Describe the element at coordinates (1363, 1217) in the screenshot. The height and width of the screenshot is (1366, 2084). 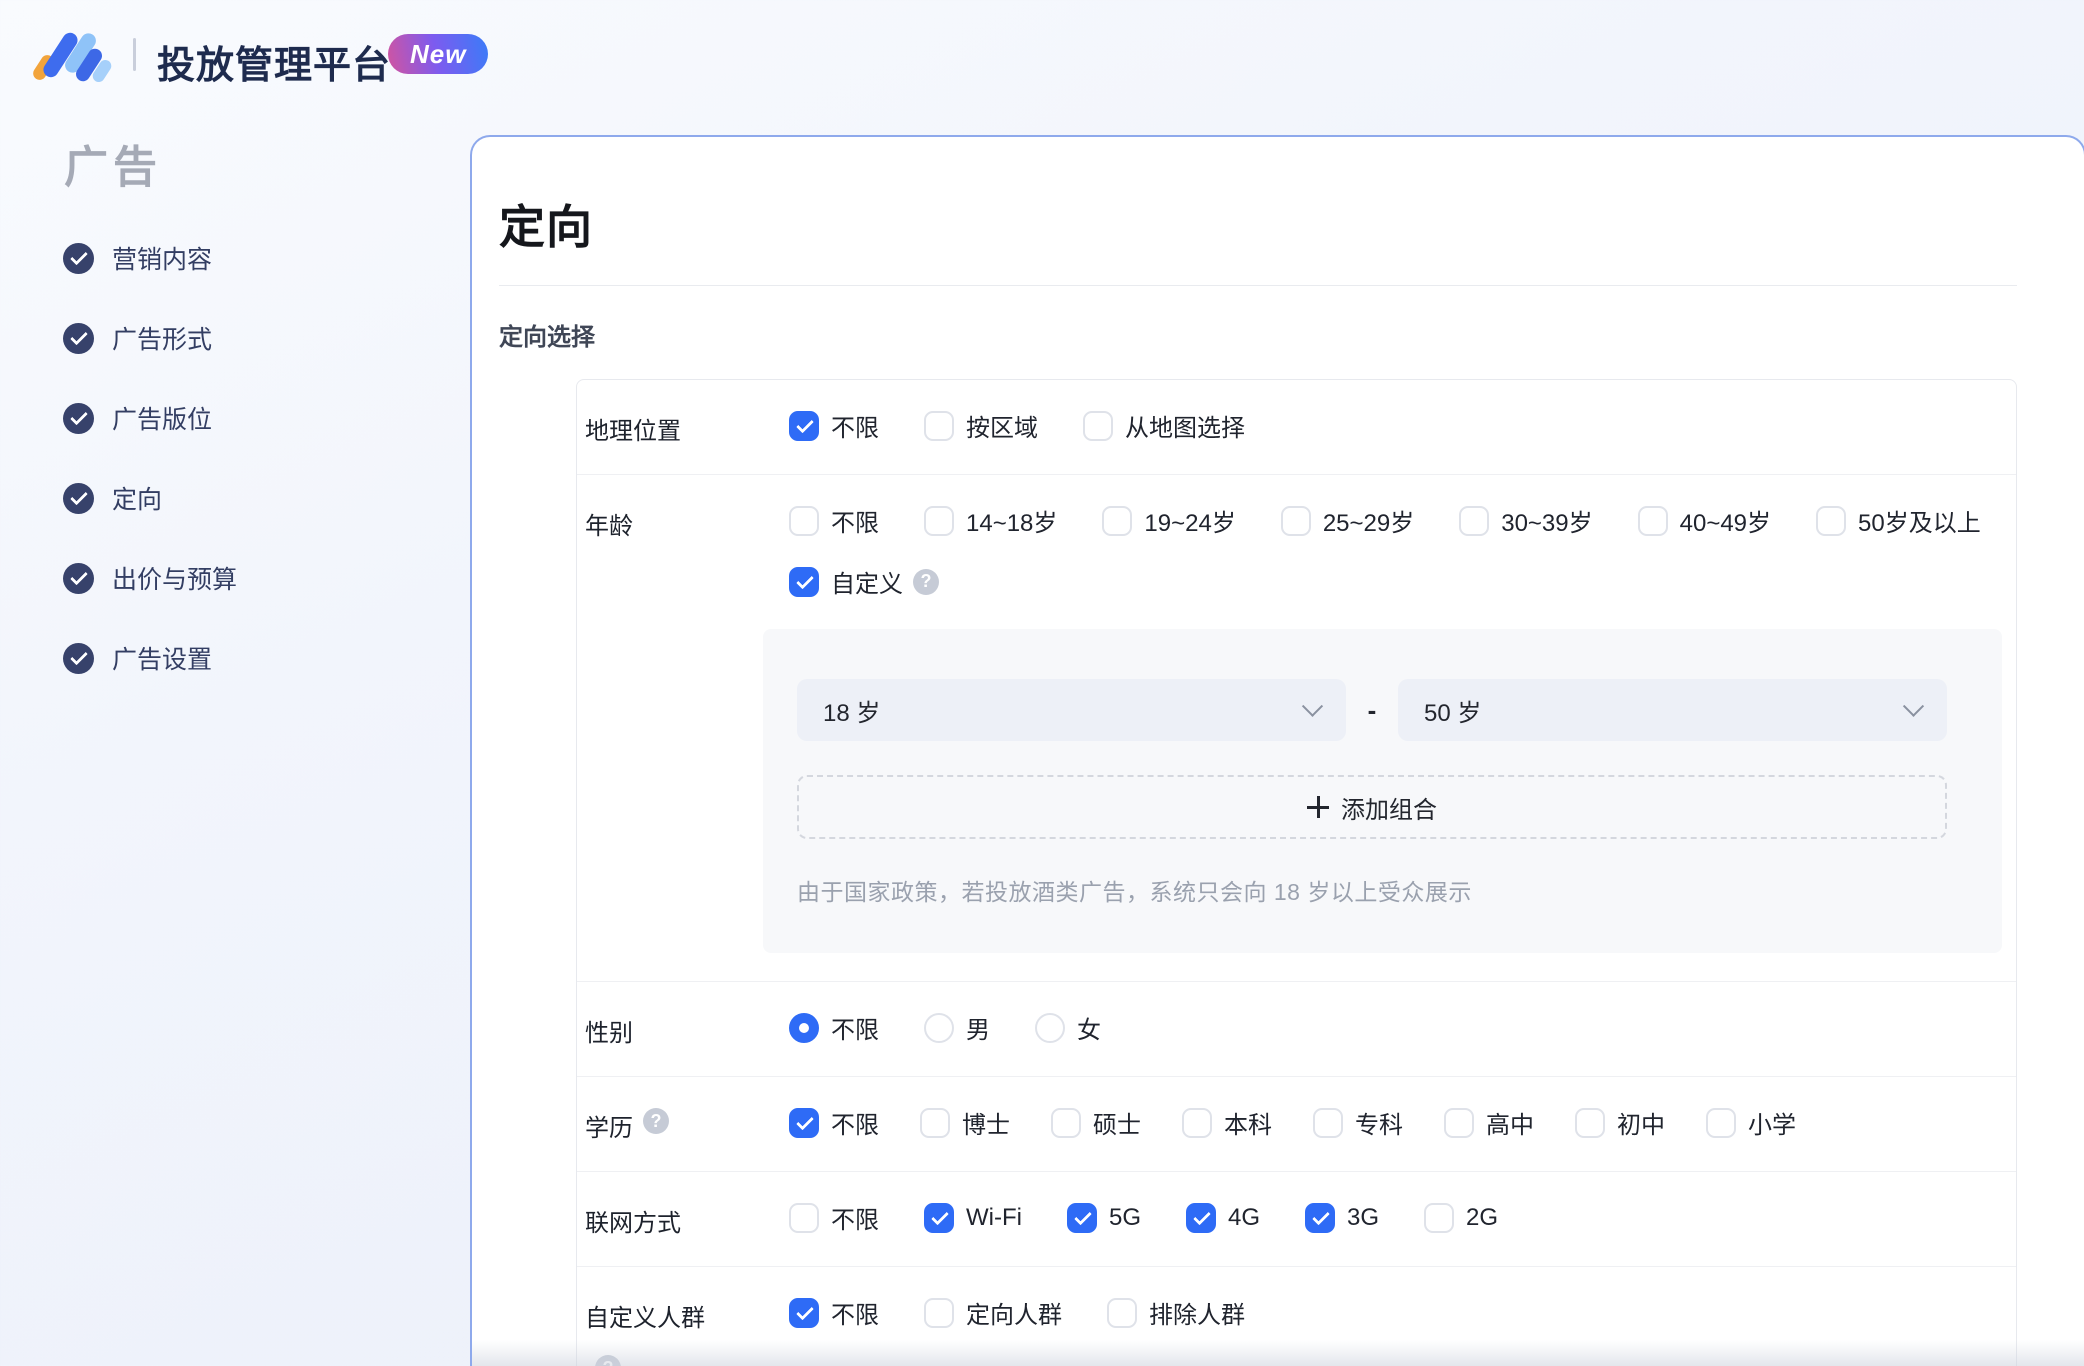
I see `option-label: 3G` at that location.